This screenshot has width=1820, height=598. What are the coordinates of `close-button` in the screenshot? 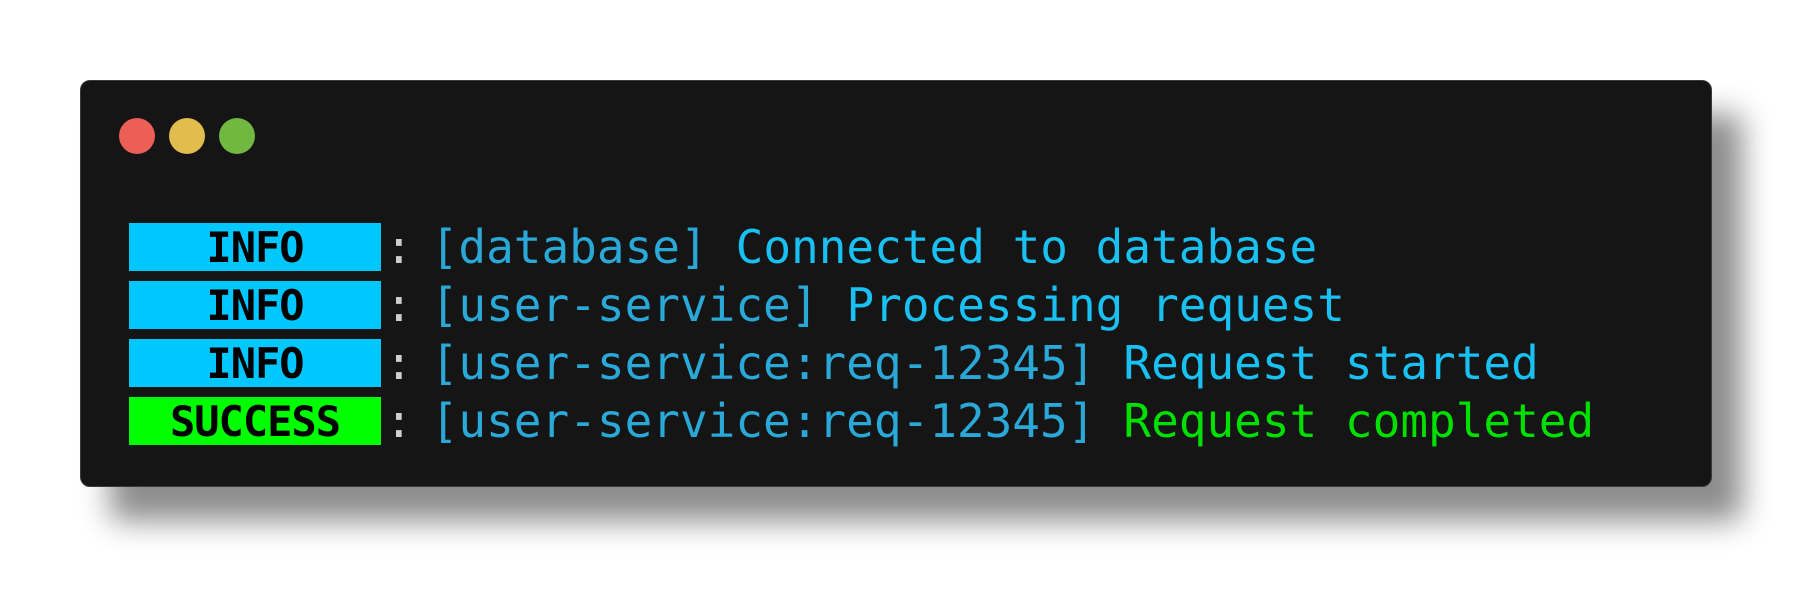 It's located at (137, 136).